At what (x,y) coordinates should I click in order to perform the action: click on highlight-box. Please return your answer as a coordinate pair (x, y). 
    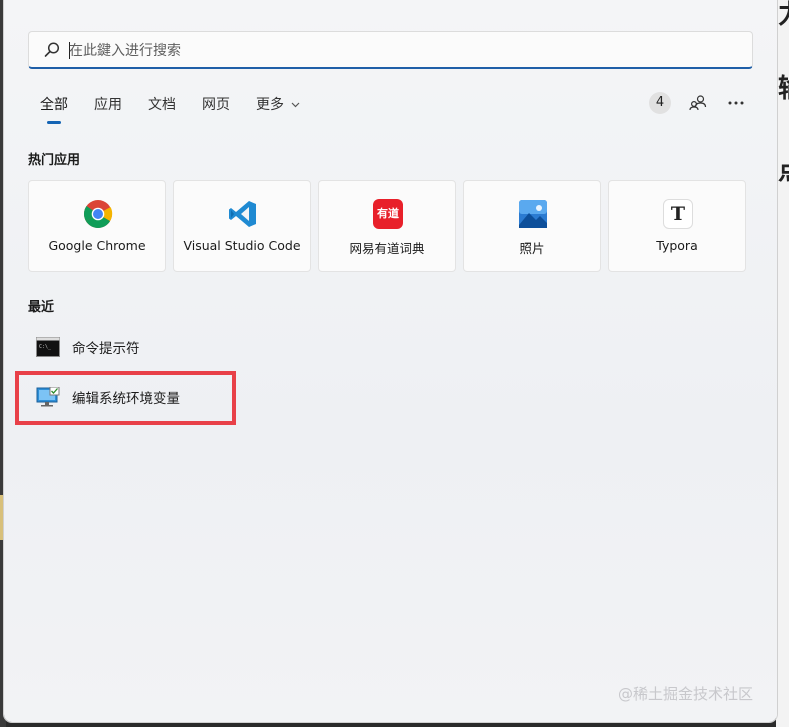
    Looking at the image, I should click on (125, 398).